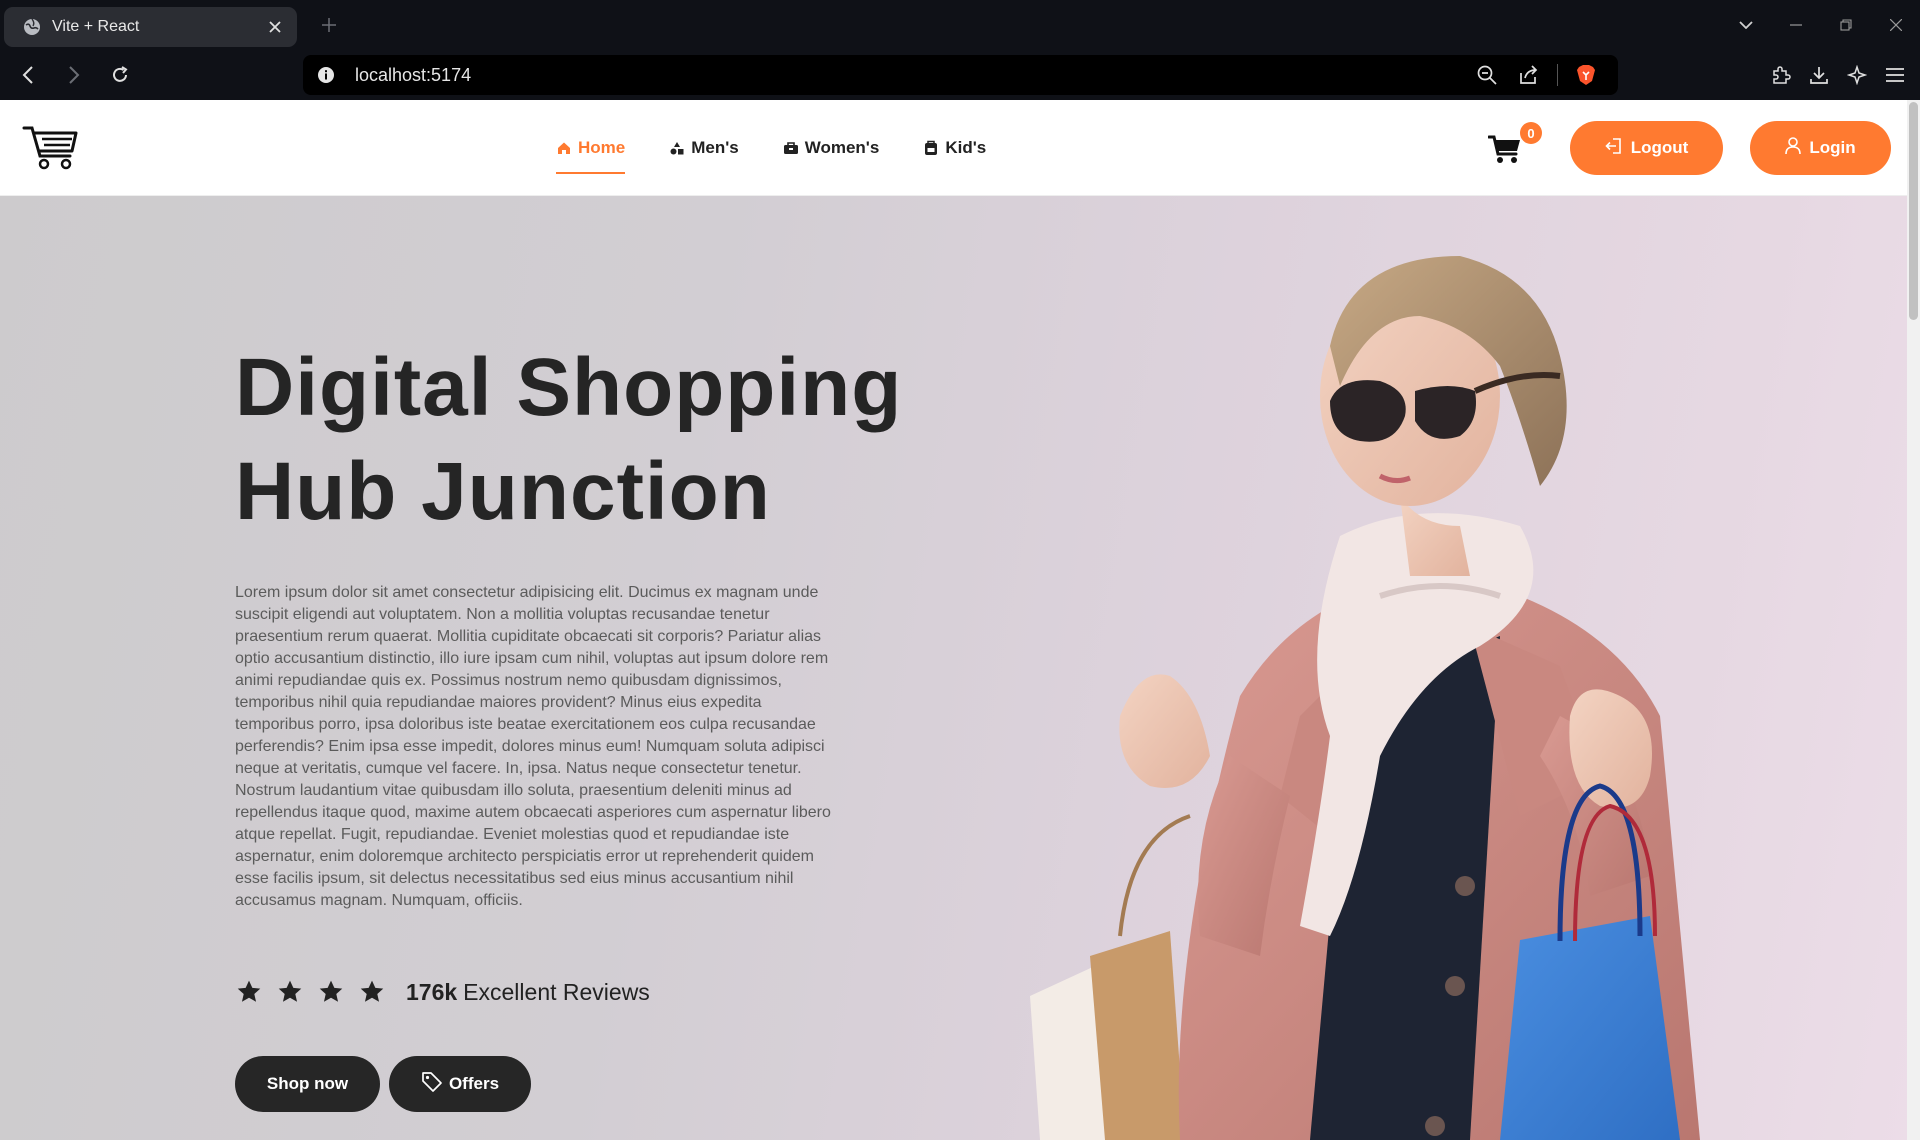 This screenshot has height=1140, width=1920. What do you see at coordinates (1529, 75) in the screenshot?
I see `share-icon` at bounding box center [1529, 75].